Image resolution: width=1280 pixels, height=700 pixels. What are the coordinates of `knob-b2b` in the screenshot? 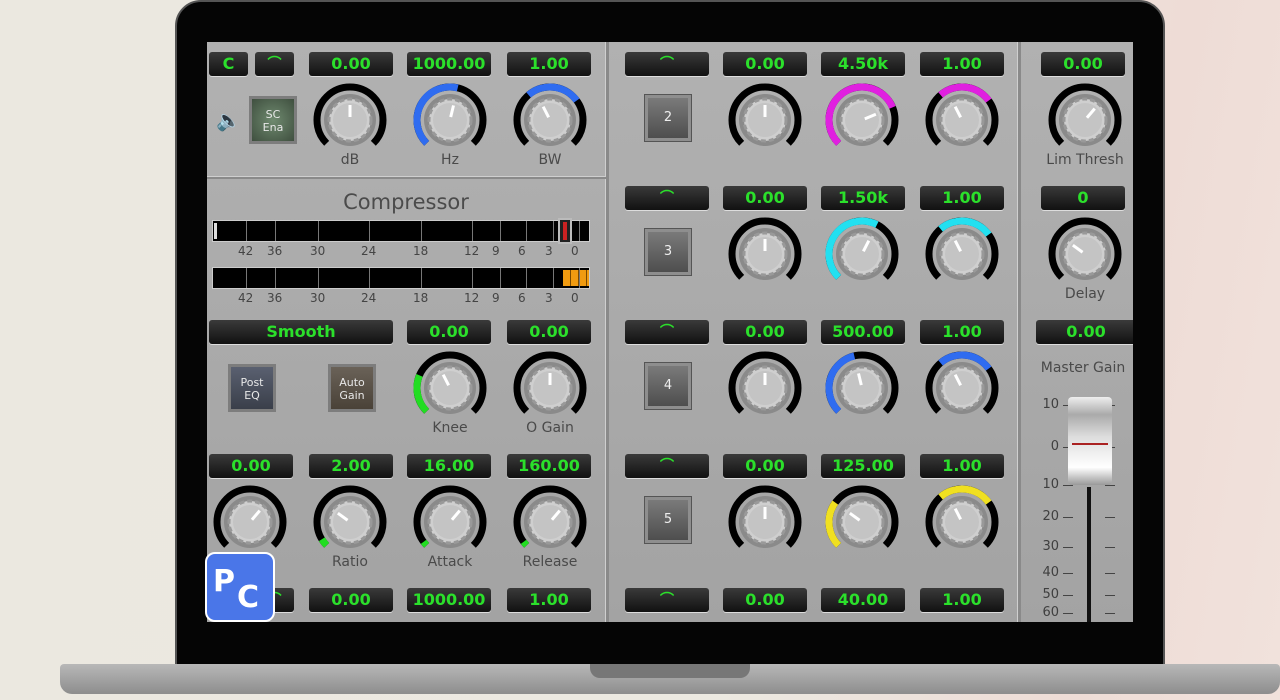 It's located at (962, 120).